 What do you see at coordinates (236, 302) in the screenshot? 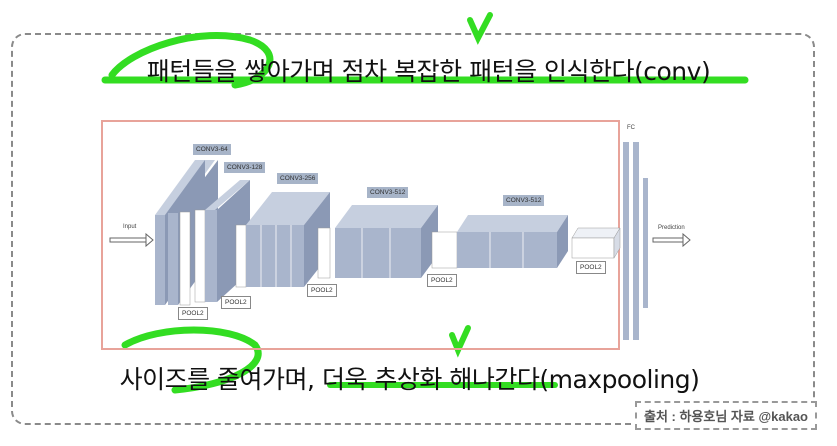
I see `pool-label-2: POOL2` at bounding box center [236, 302].